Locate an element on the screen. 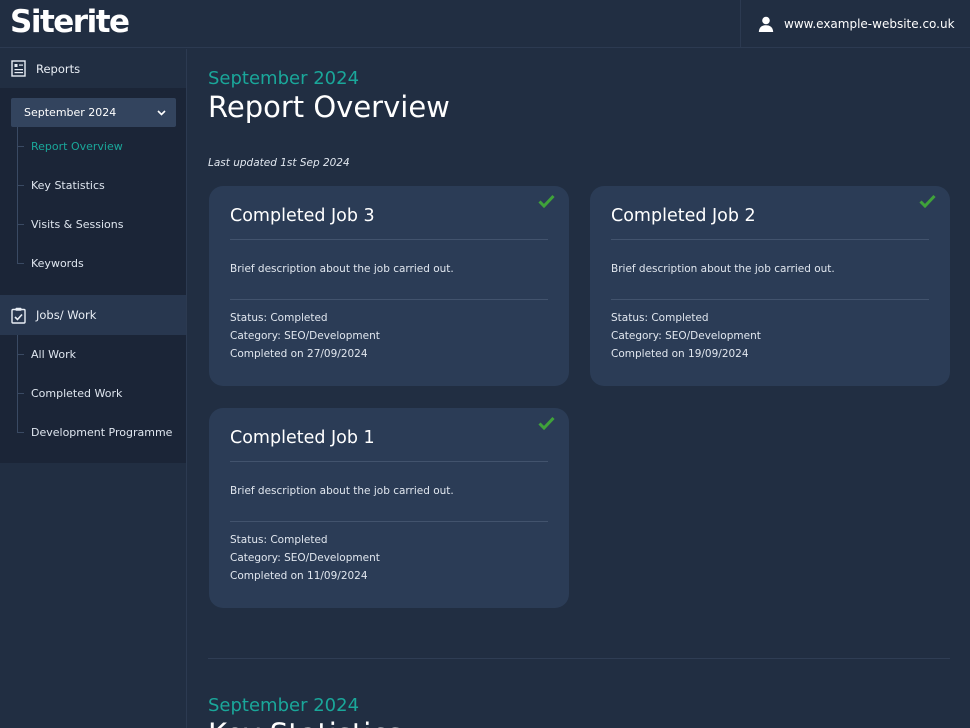 Image resolution: width=970 pixels, height=728 pixels. sidebar-item-reports: Reports is located at coordinates (93, 68).